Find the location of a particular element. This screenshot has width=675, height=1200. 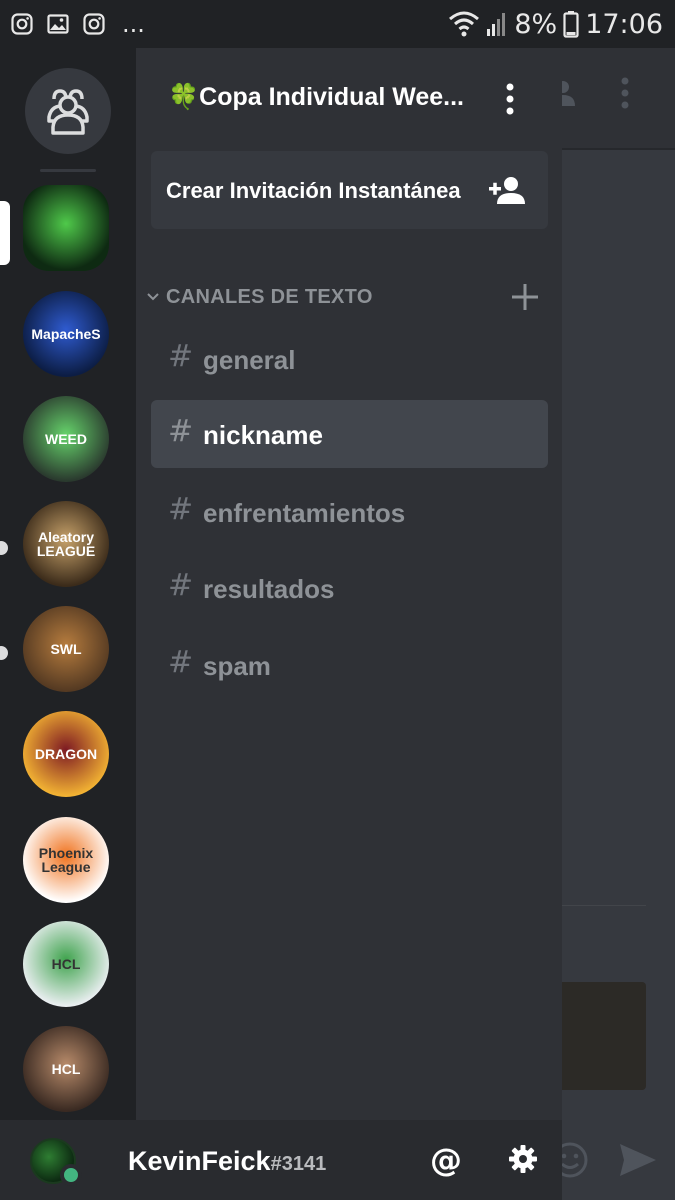

channel-enfrentamientos: # enfrentamientos is located at coordinates (349, 512).